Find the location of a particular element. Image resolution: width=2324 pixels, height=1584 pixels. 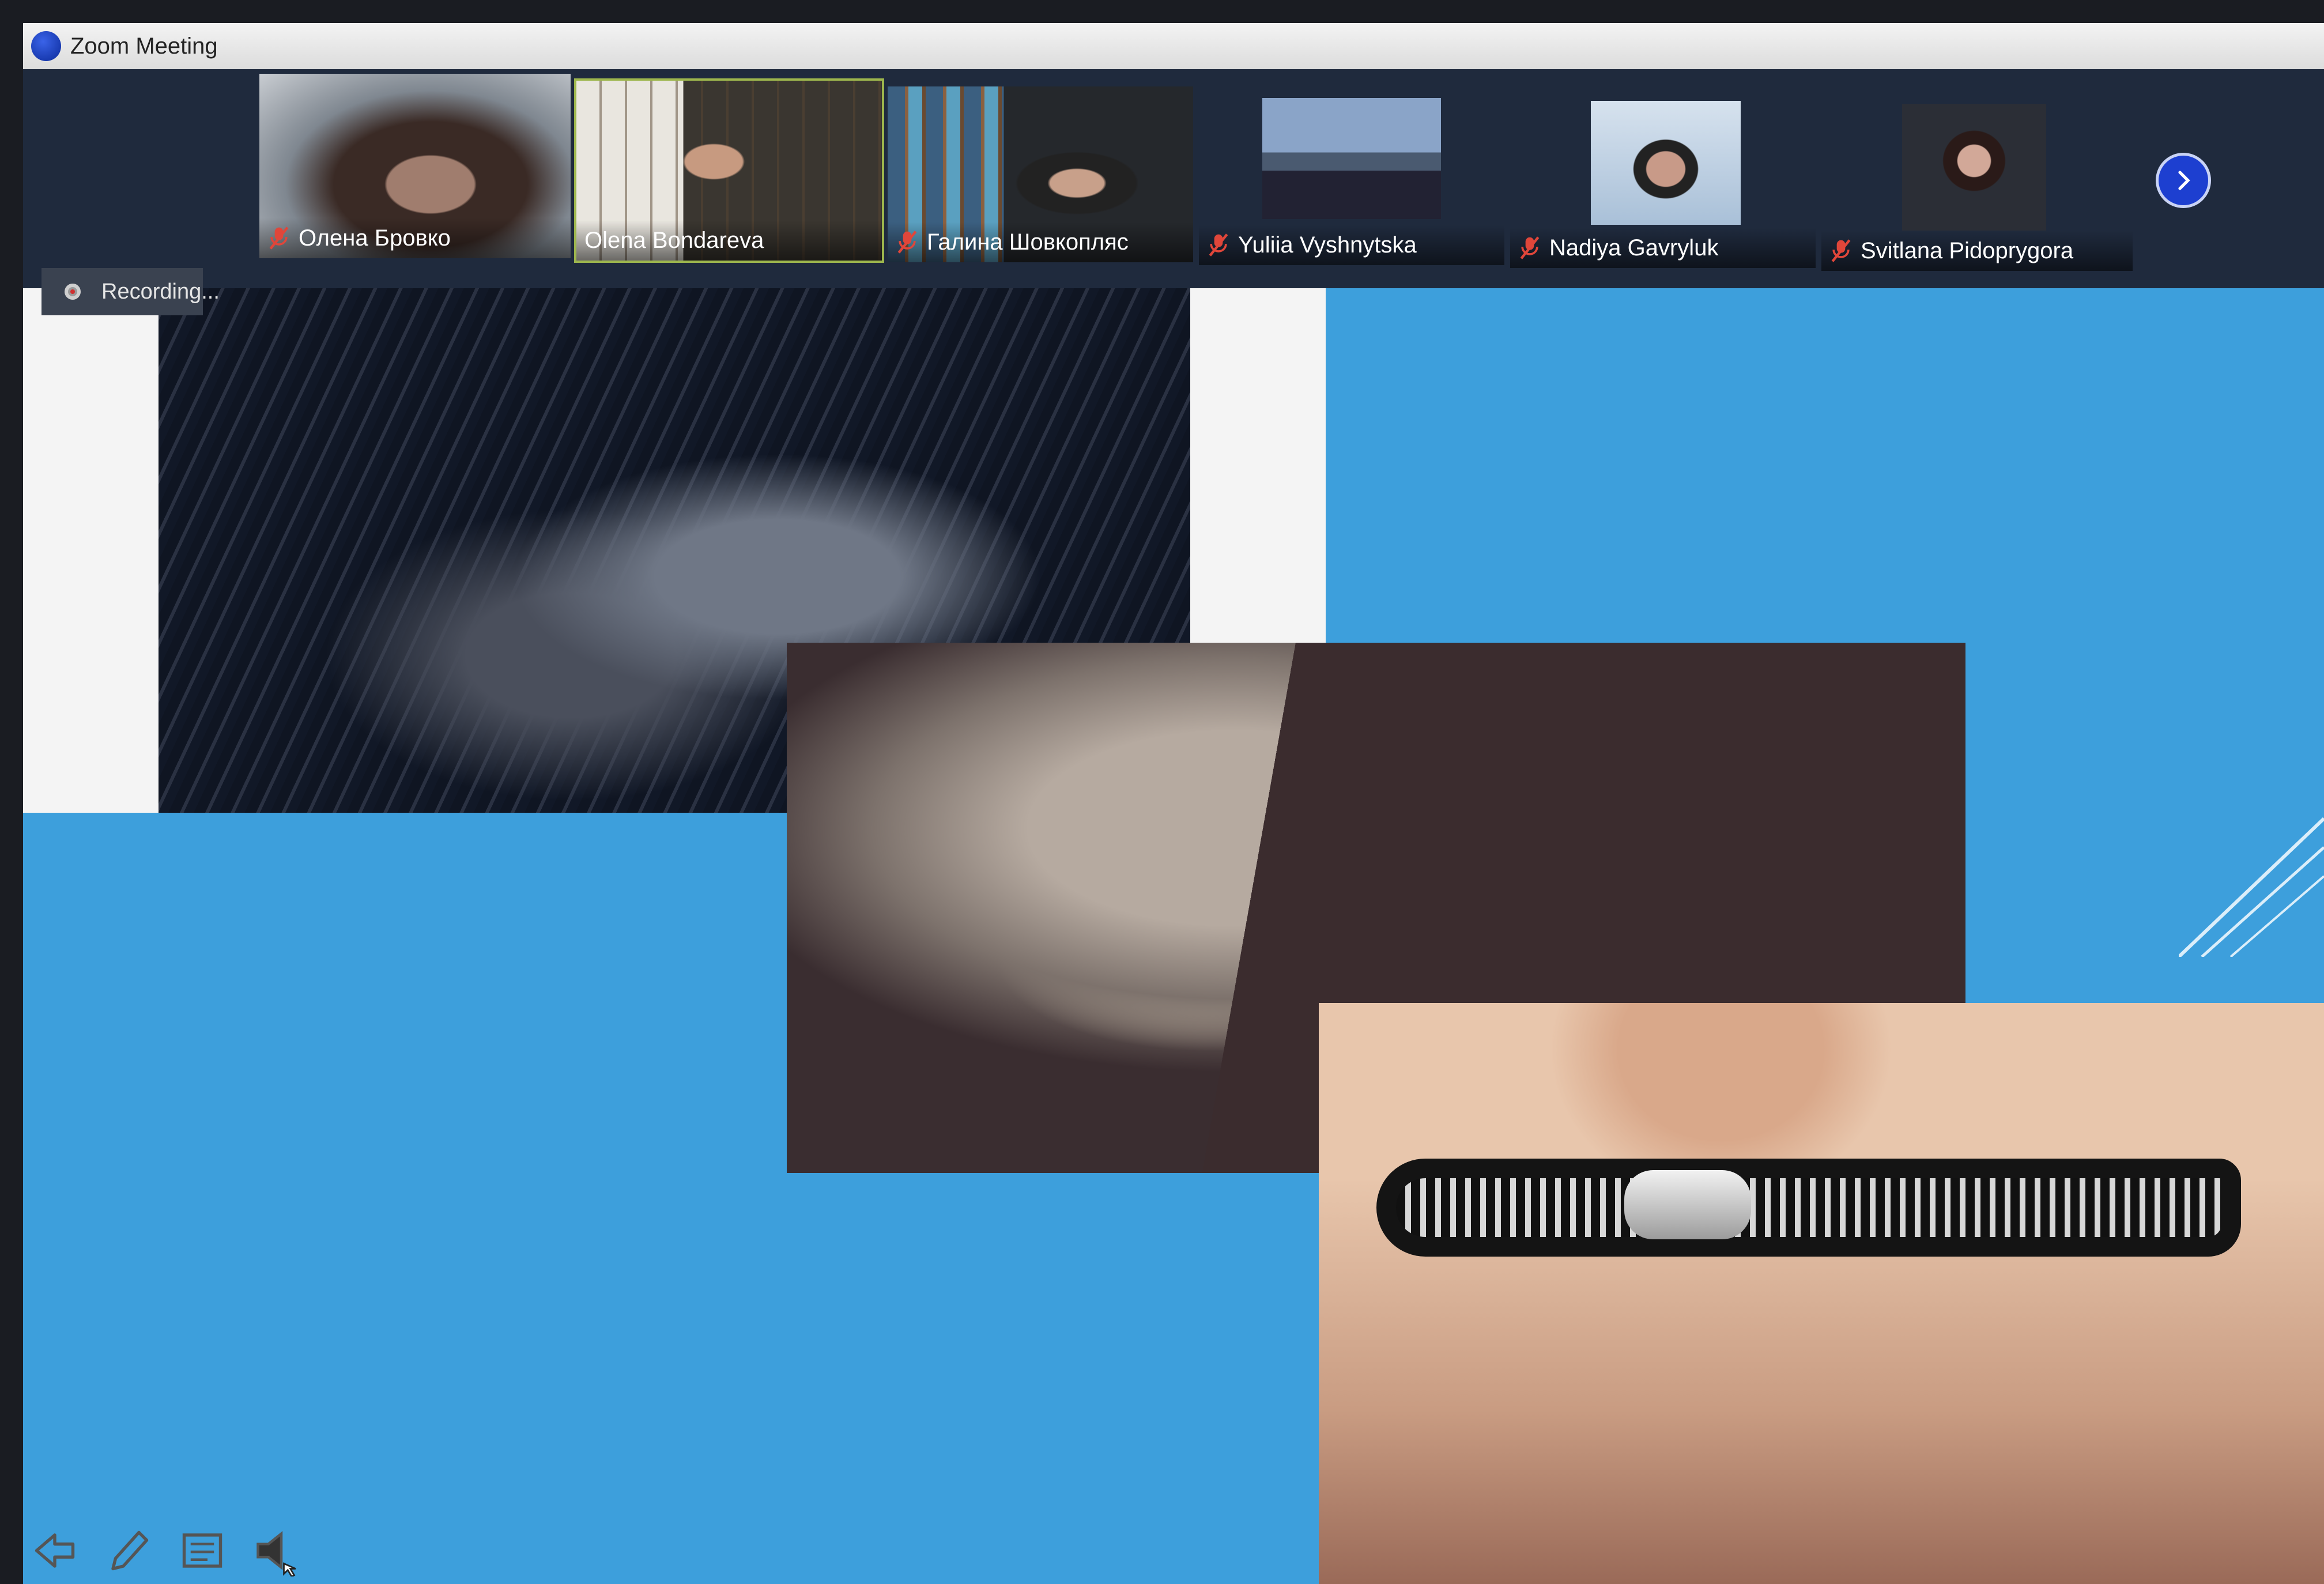

speaker-icon is located at coordinates (276, 1551).